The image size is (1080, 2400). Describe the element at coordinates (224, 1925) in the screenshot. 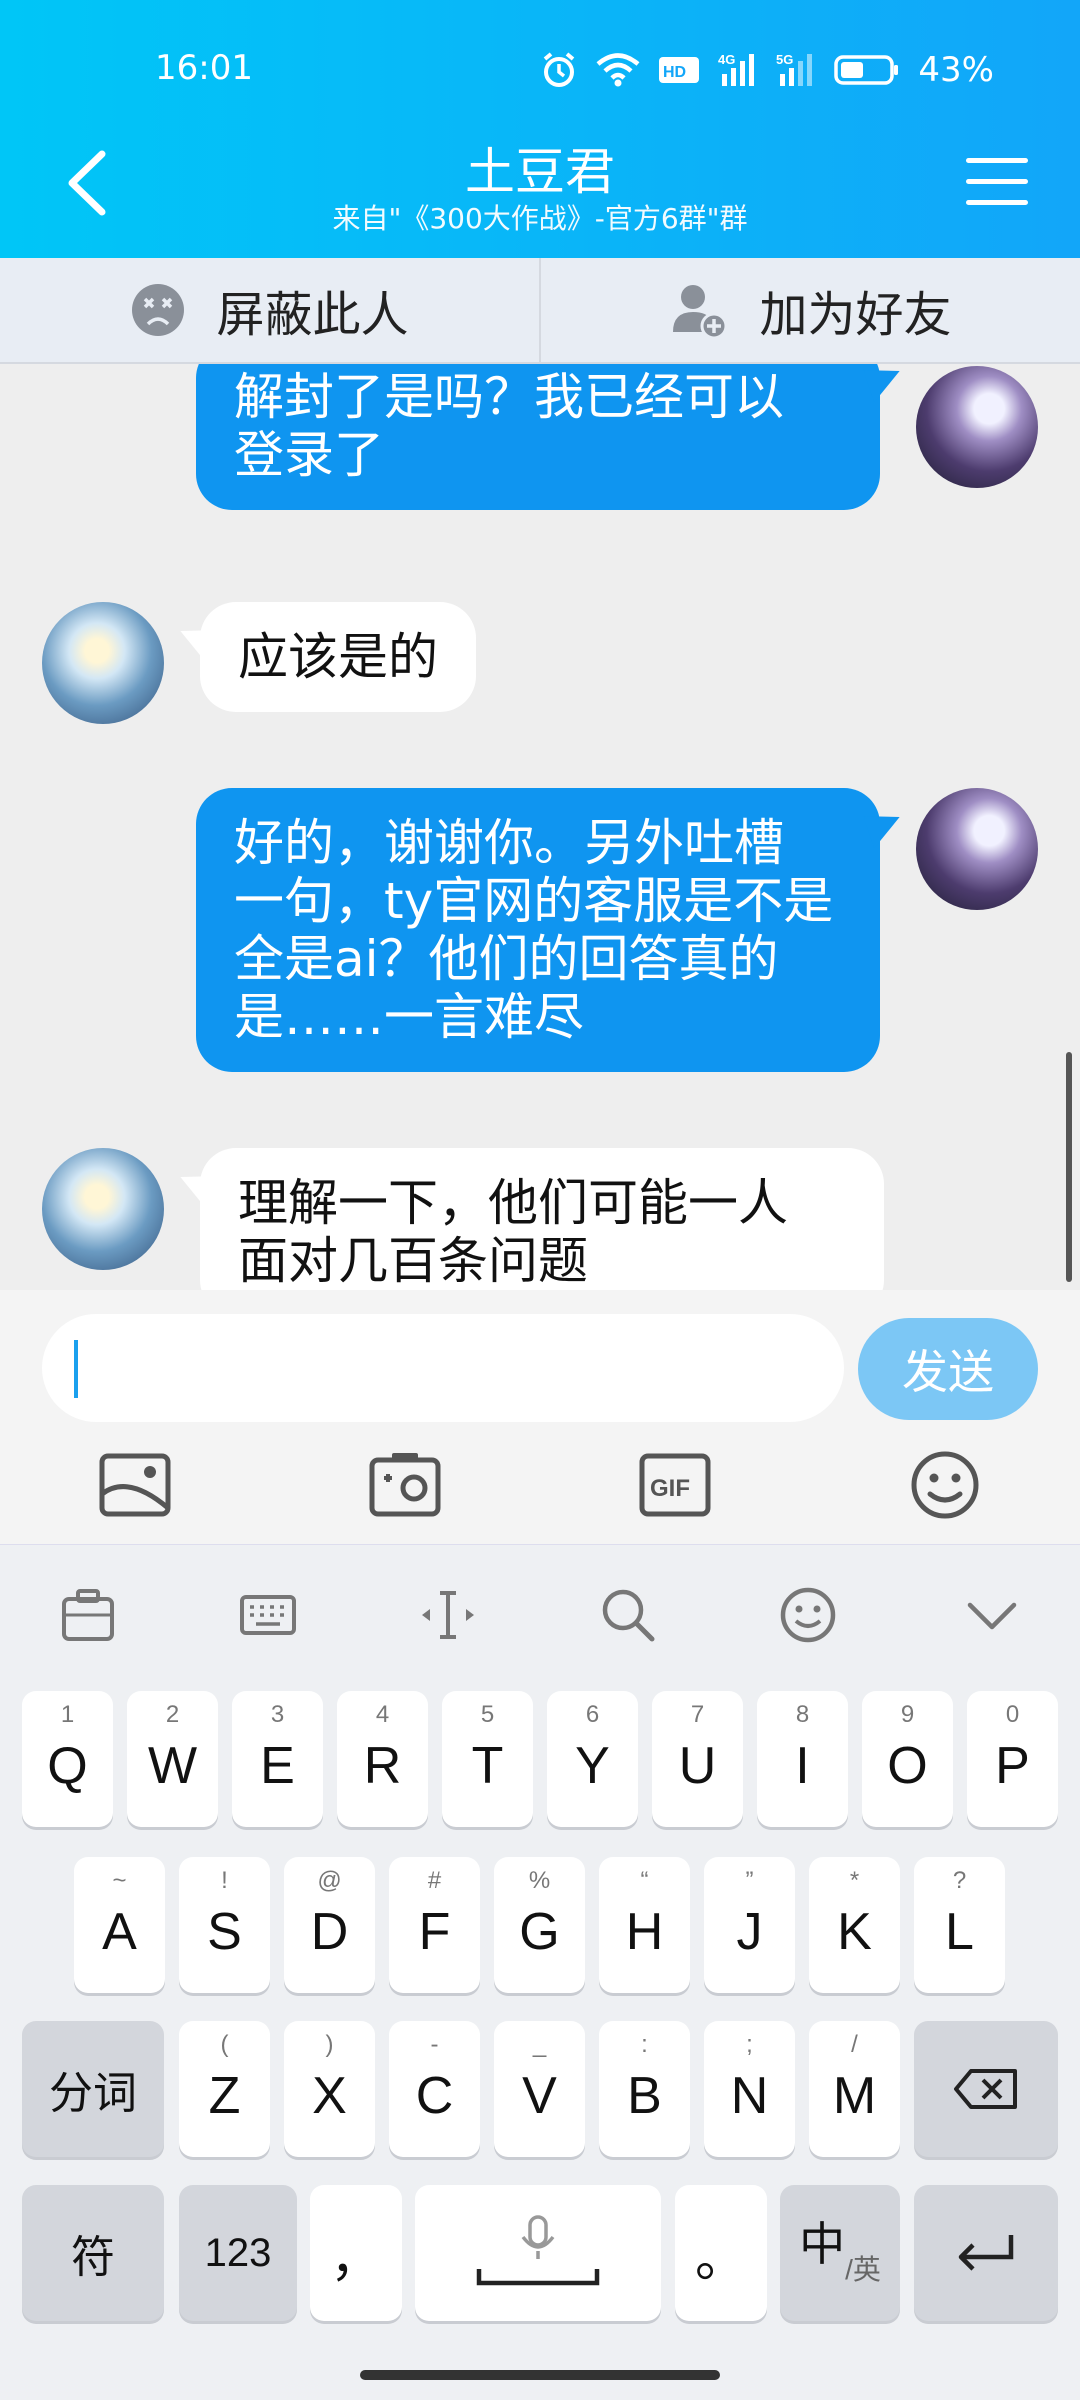

I see `key-s: ! S` at that location.